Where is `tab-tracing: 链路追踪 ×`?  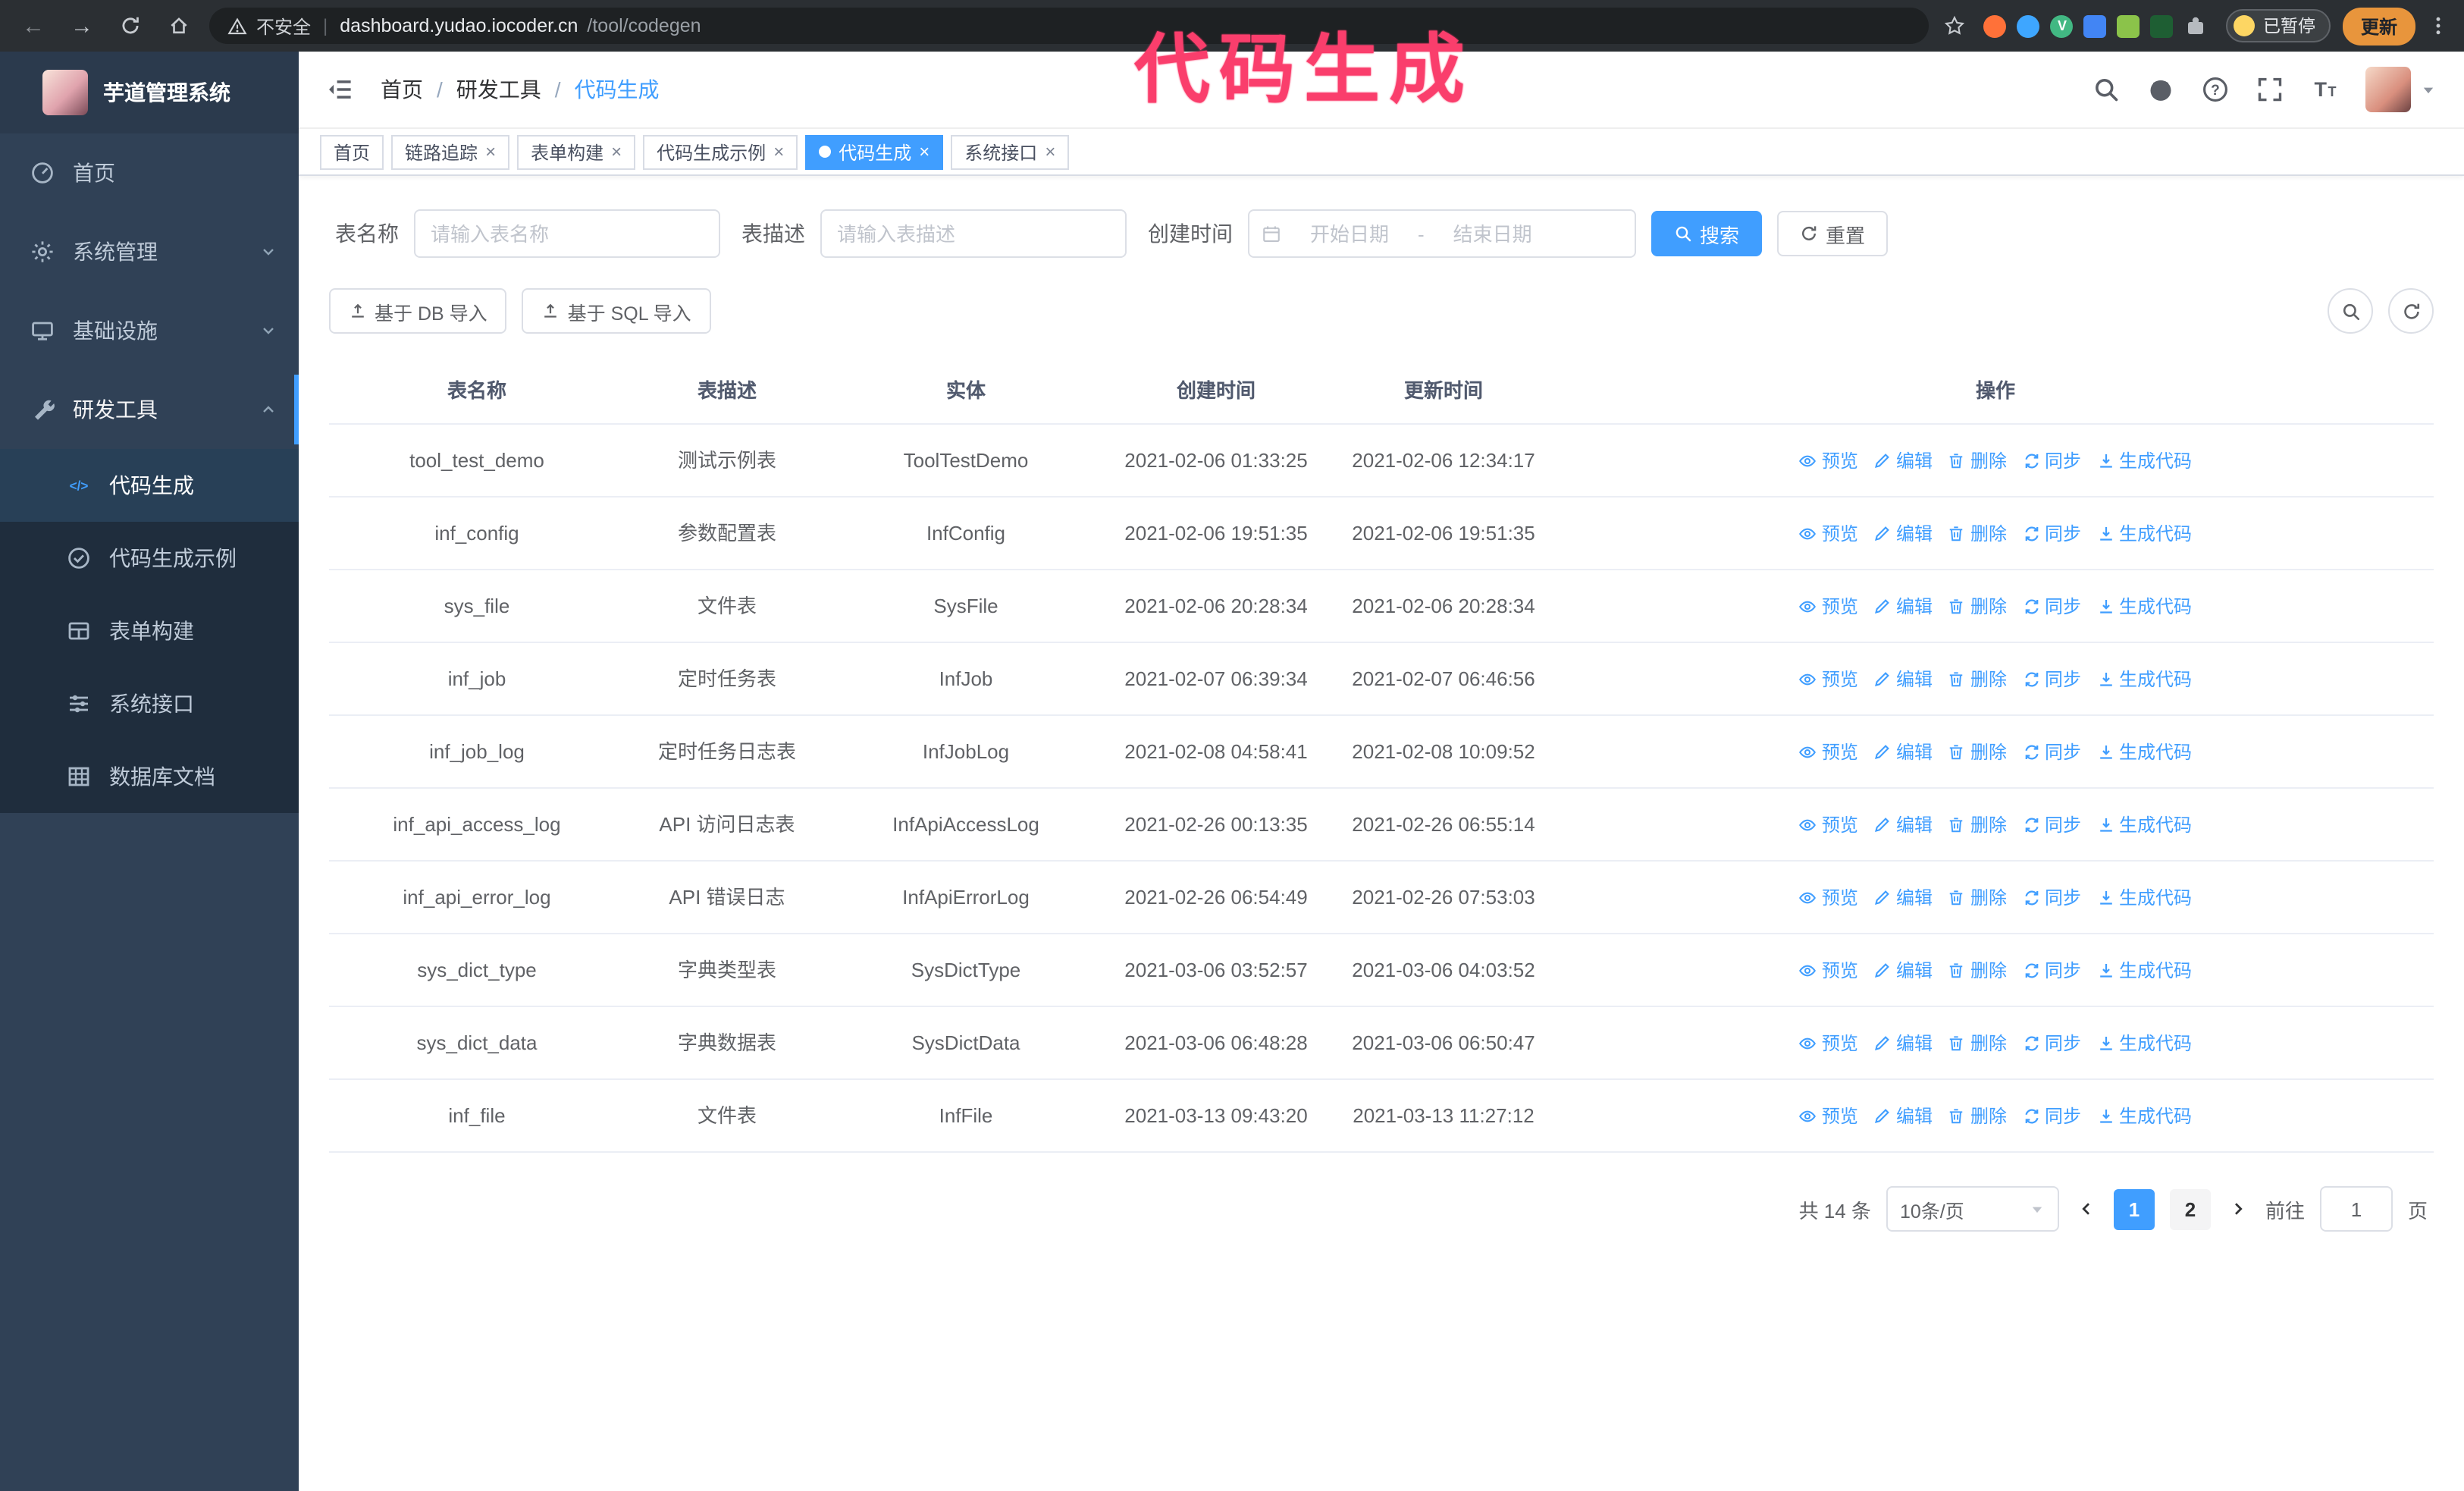 tab-tracing: 链路追踪 × is located at coordinates (450, 151).